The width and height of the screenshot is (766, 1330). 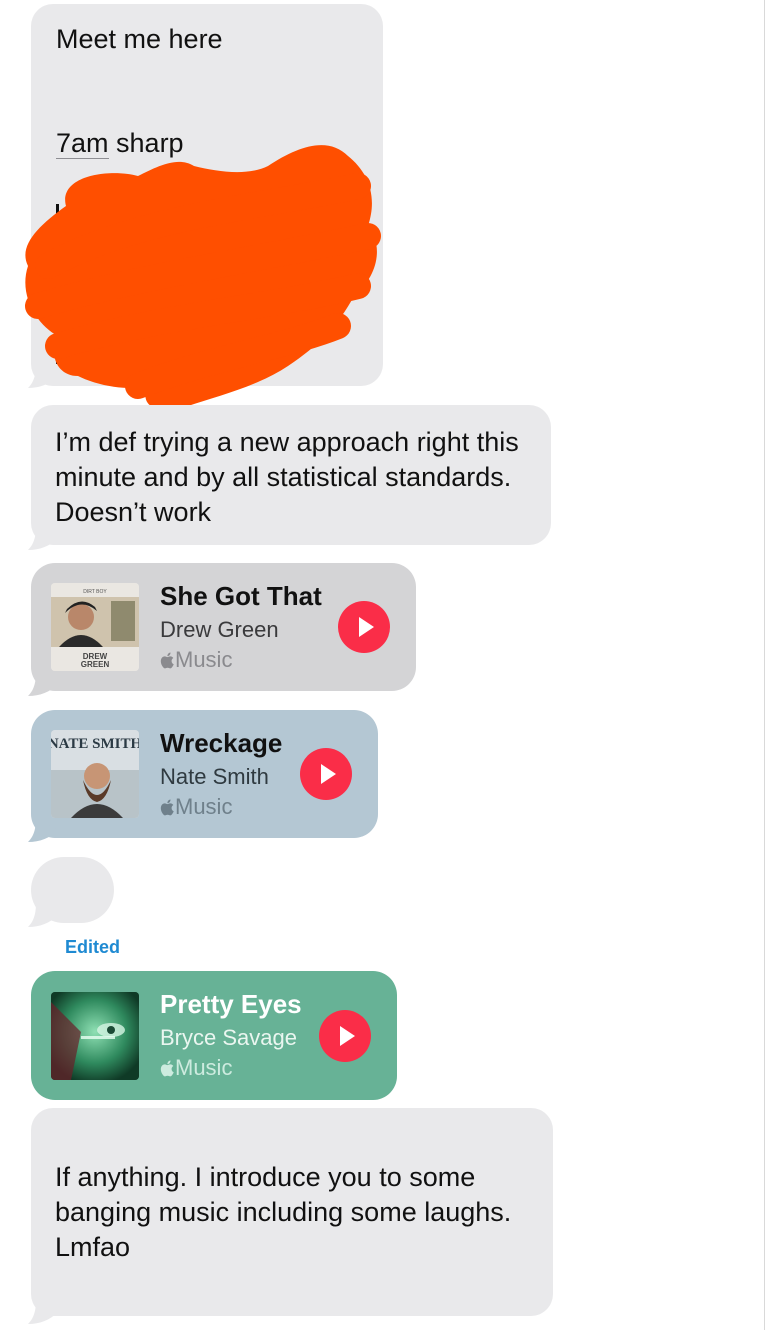 I want to click on svg-text: GREEN, so click(x=95, y=664).